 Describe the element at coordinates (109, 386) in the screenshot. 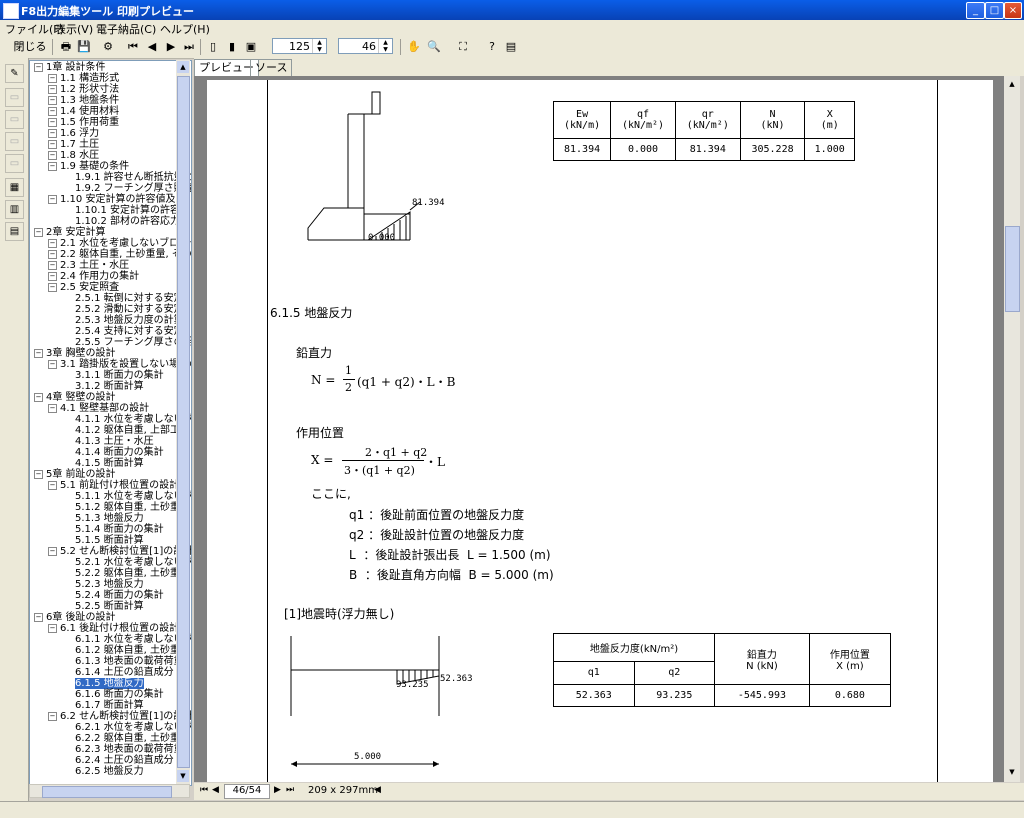

I see `tree-item: 3.1.2 断面計算` at that location.